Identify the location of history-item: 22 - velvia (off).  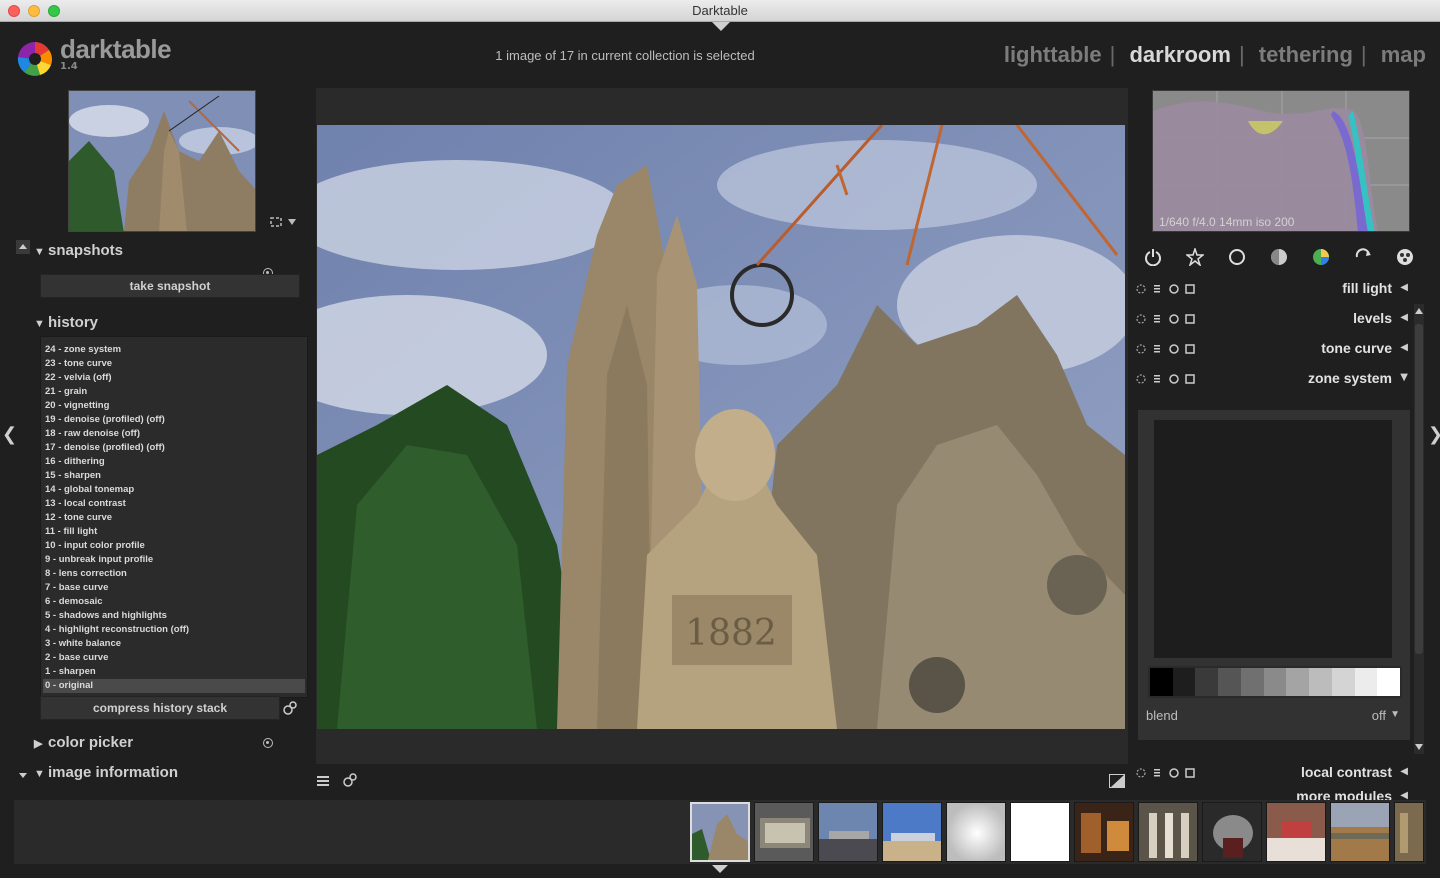
(174, 378).